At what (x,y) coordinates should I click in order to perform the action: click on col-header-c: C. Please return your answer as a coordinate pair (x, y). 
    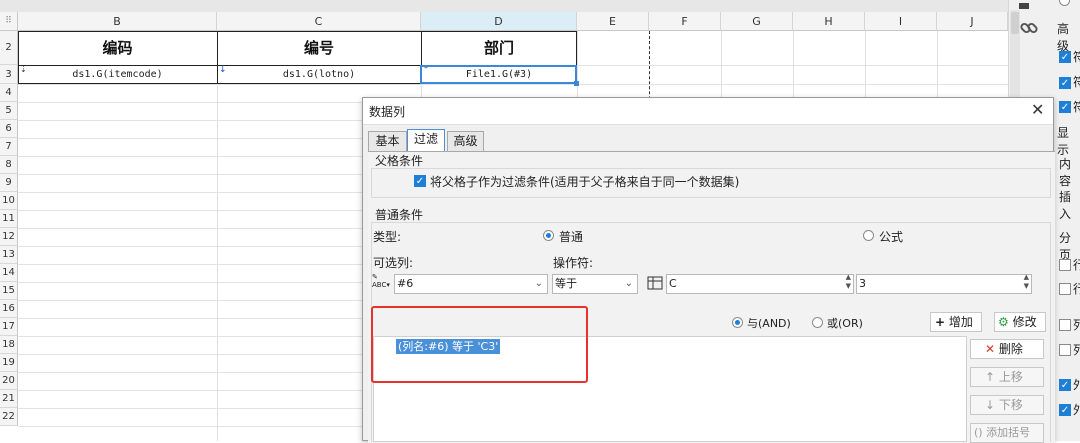
    Looking at the image, I should click on (319, 21).